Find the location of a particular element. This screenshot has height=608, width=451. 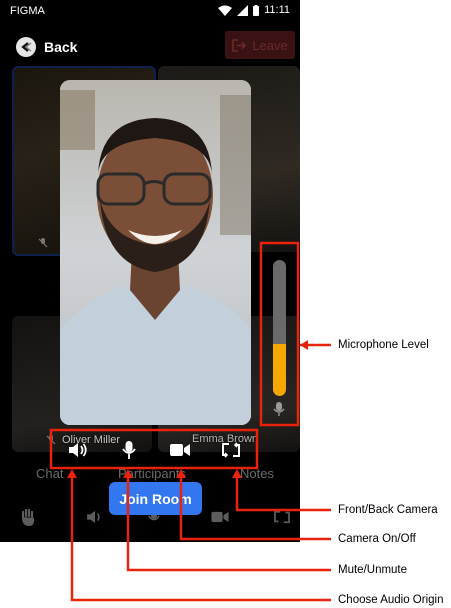

annotation-choose-audio-origin: Choose Audio Origin is located at coordinates (391, 600).